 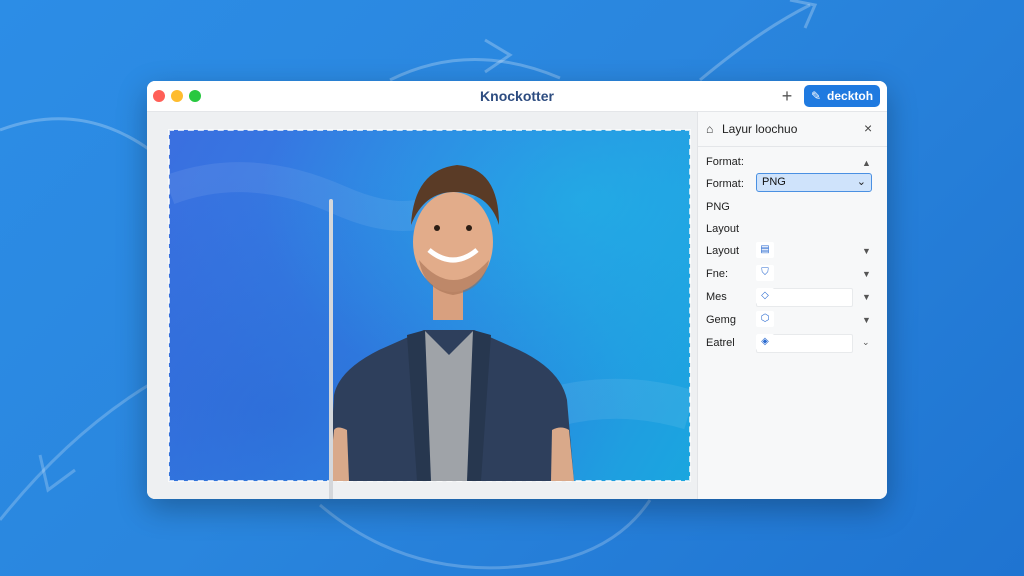 What do you see at coordinates (765, 273) in the screenshot?
I see `shield-icon: ⛉` at bounding box center [765, 273].